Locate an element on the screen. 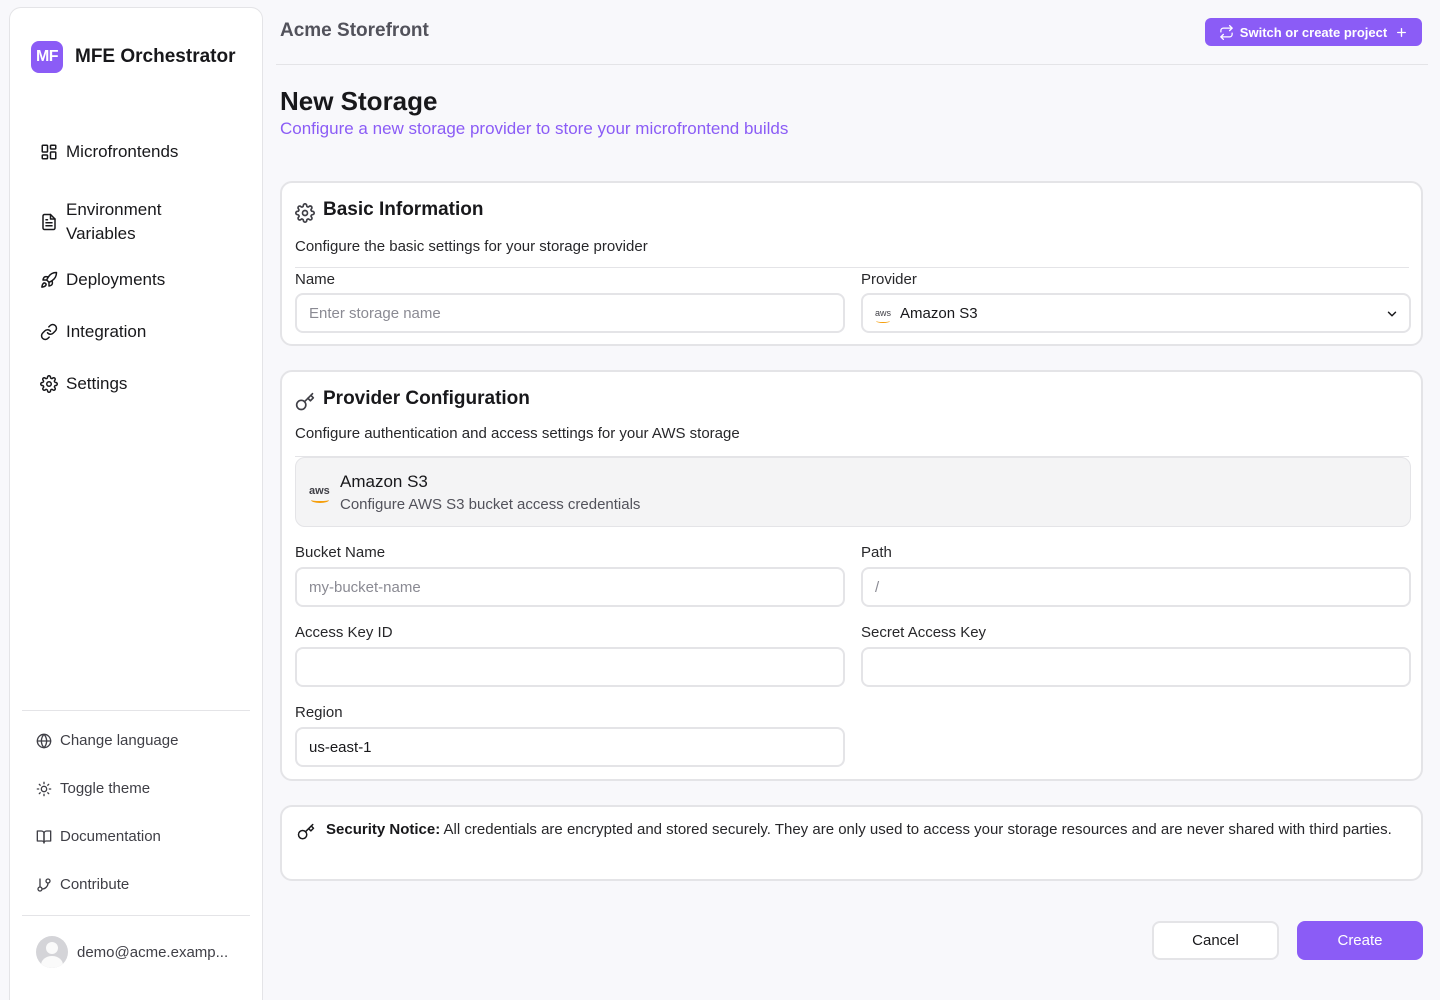 Image resolution: width=1440 pixels, height=1000 pixels. util-label: Contribute is located at coordinates (95, 884).